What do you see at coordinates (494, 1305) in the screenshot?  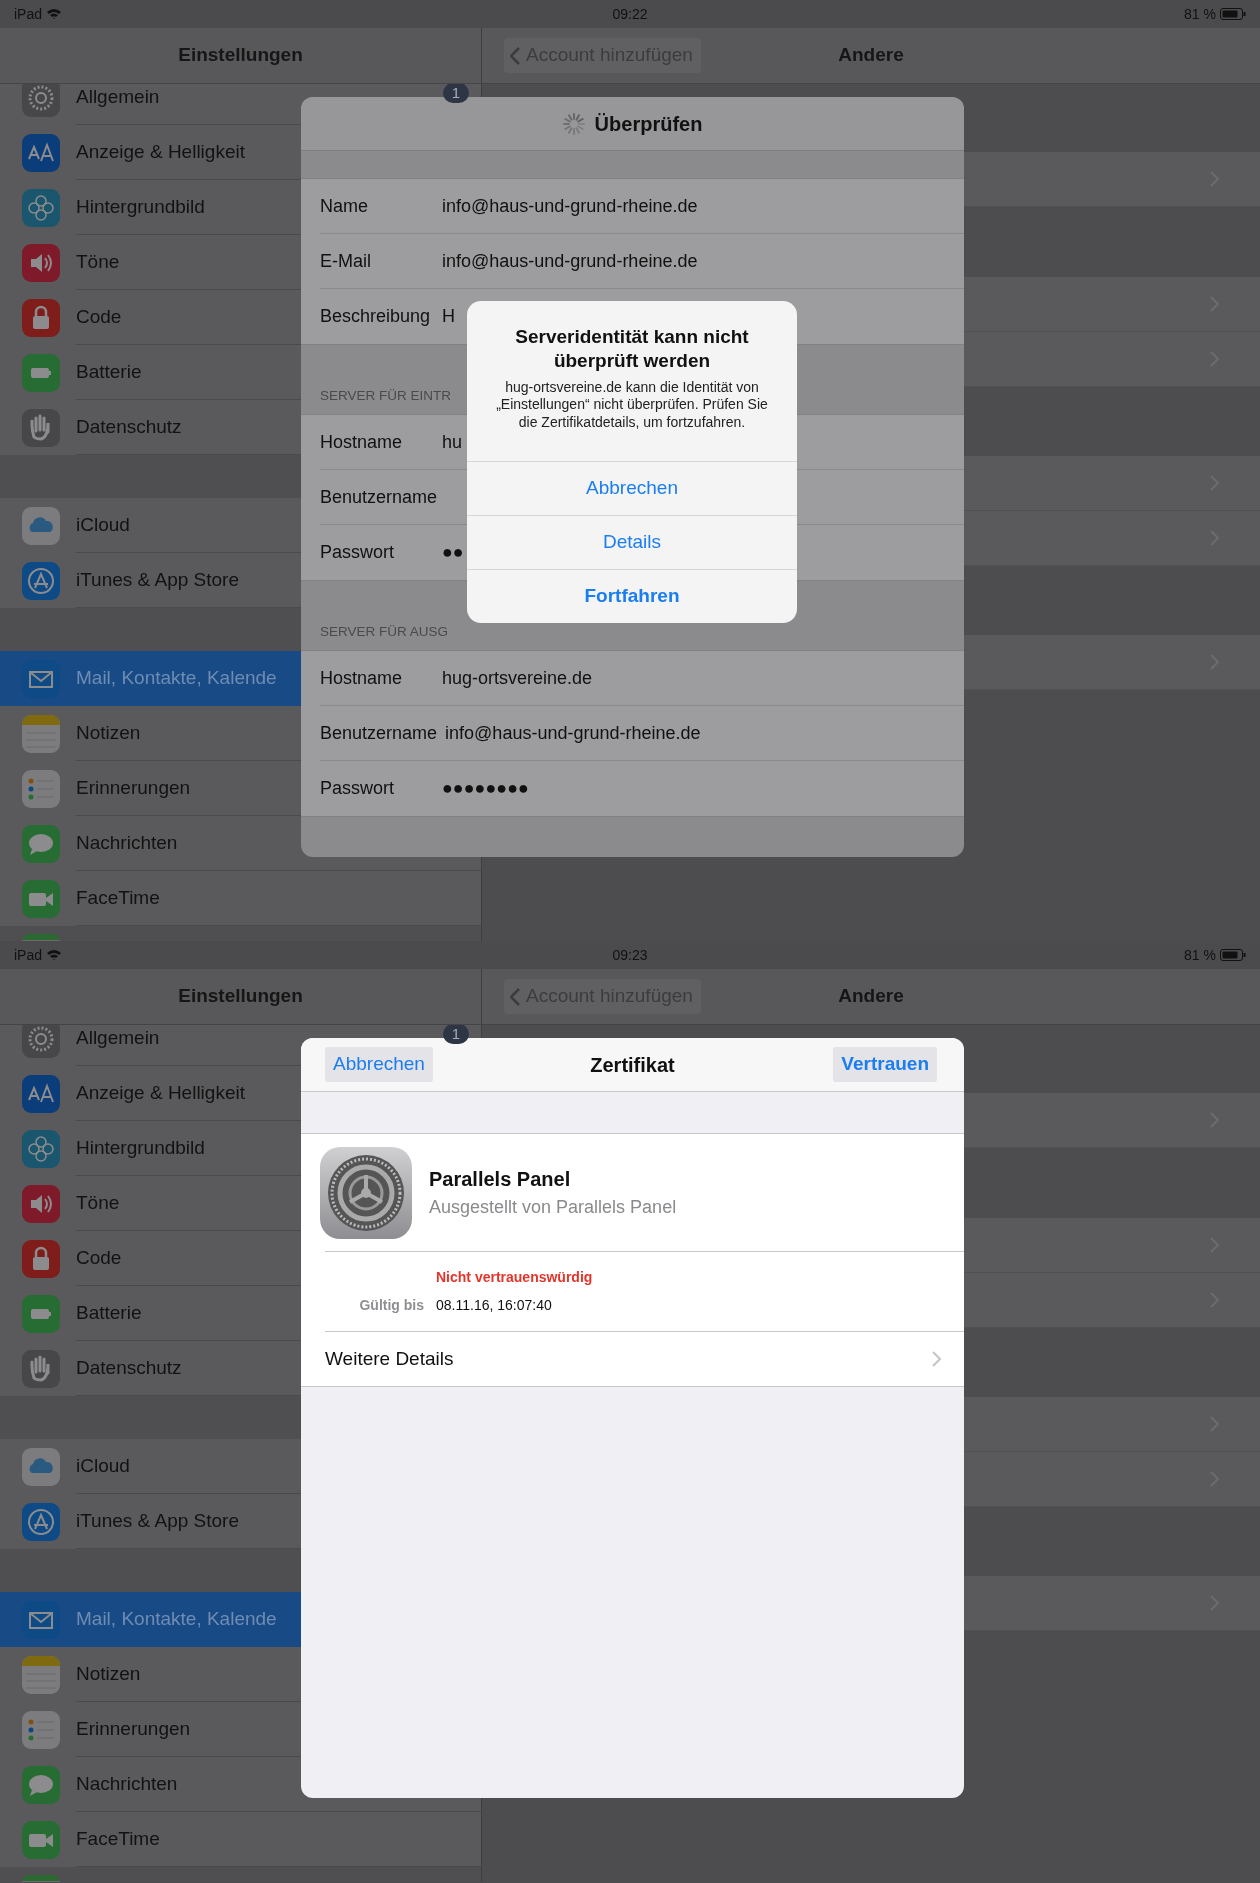 I see `detail-value: 08.11.16, 16:07:40` at bounding box center [494, 1305].